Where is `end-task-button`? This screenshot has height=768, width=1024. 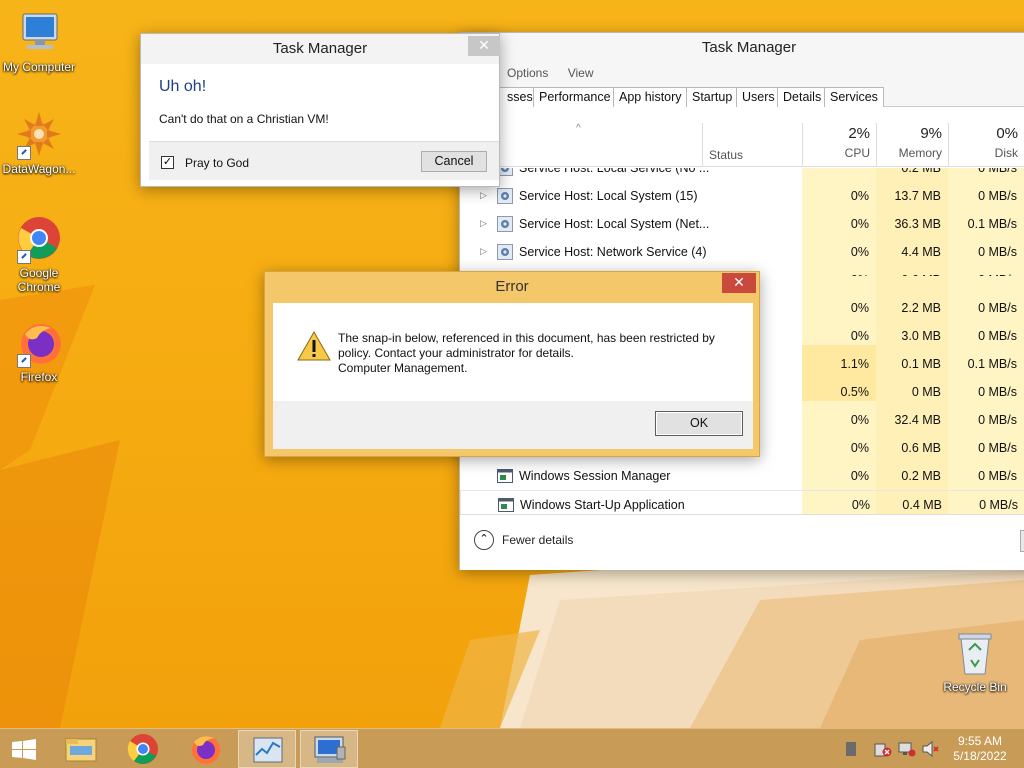
end-task-button is located at coordinates (1022, 541).